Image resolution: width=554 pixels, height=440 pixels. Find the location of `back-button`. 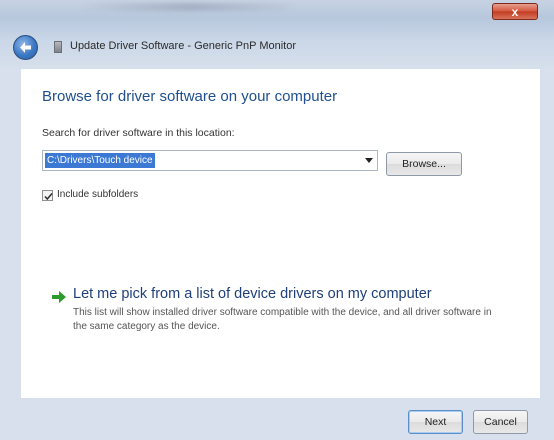

back-button is located at coordinates (25, 47).